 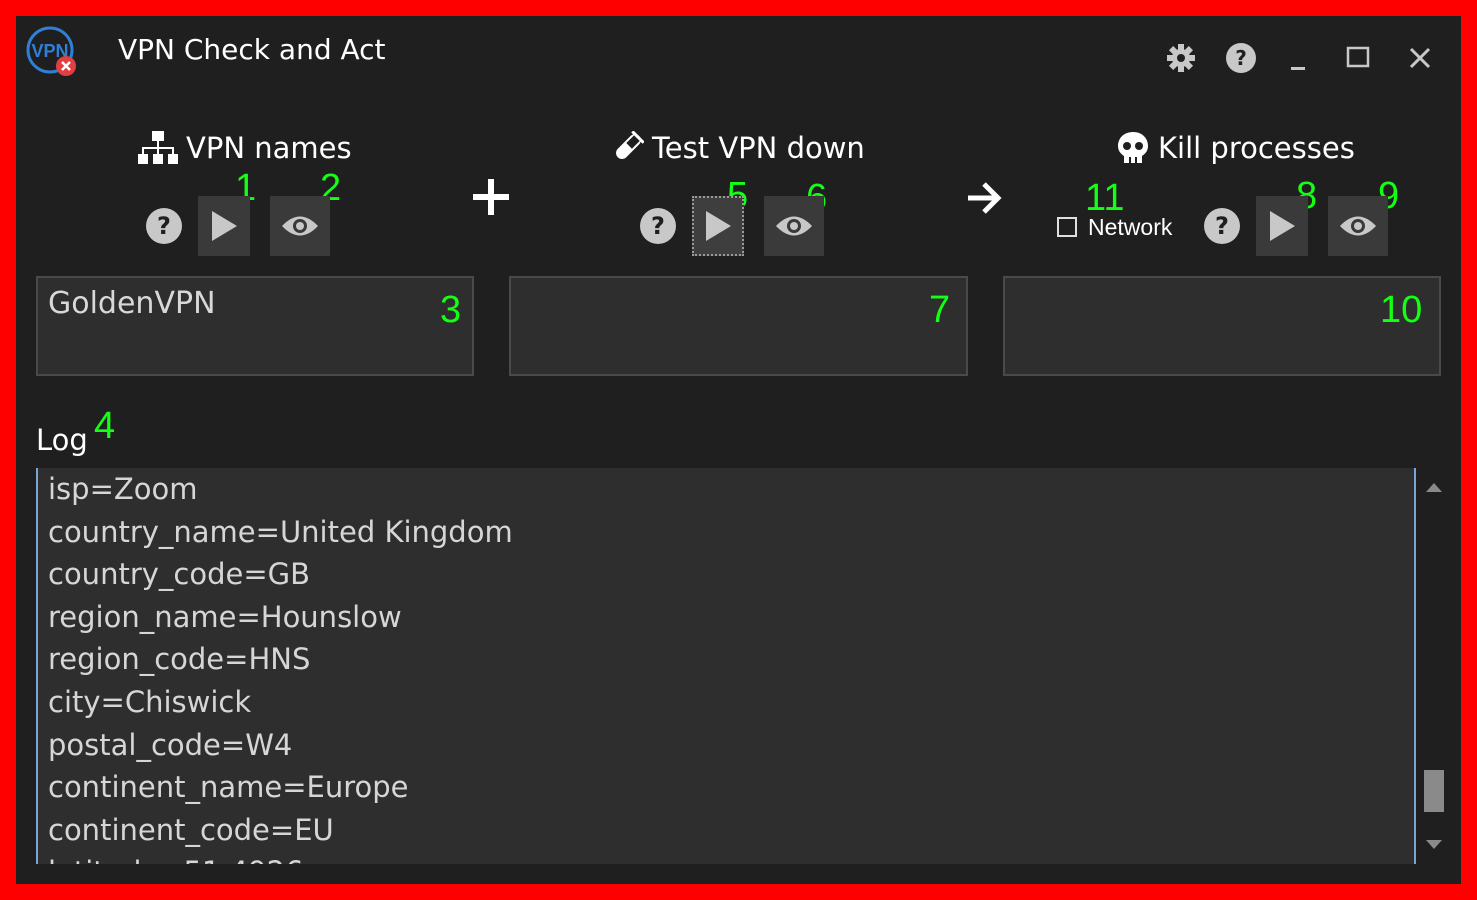 I want to click on test-vpn-down-header: Test VPN down, so click(x=737, y=148).